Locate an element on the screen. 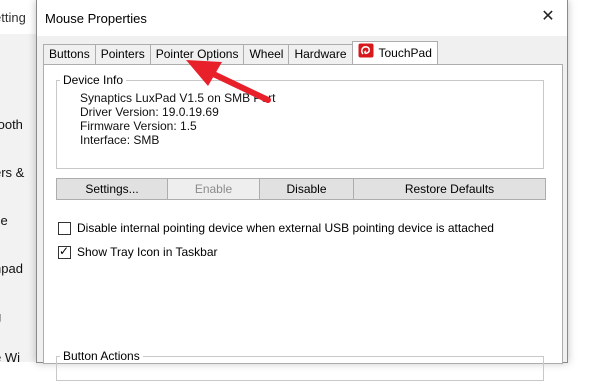 The image size is (602, 381). show-tray-icon-checkbox: ✓ Show Tray Icon in Taskbar is located at coordinates (138, 251).